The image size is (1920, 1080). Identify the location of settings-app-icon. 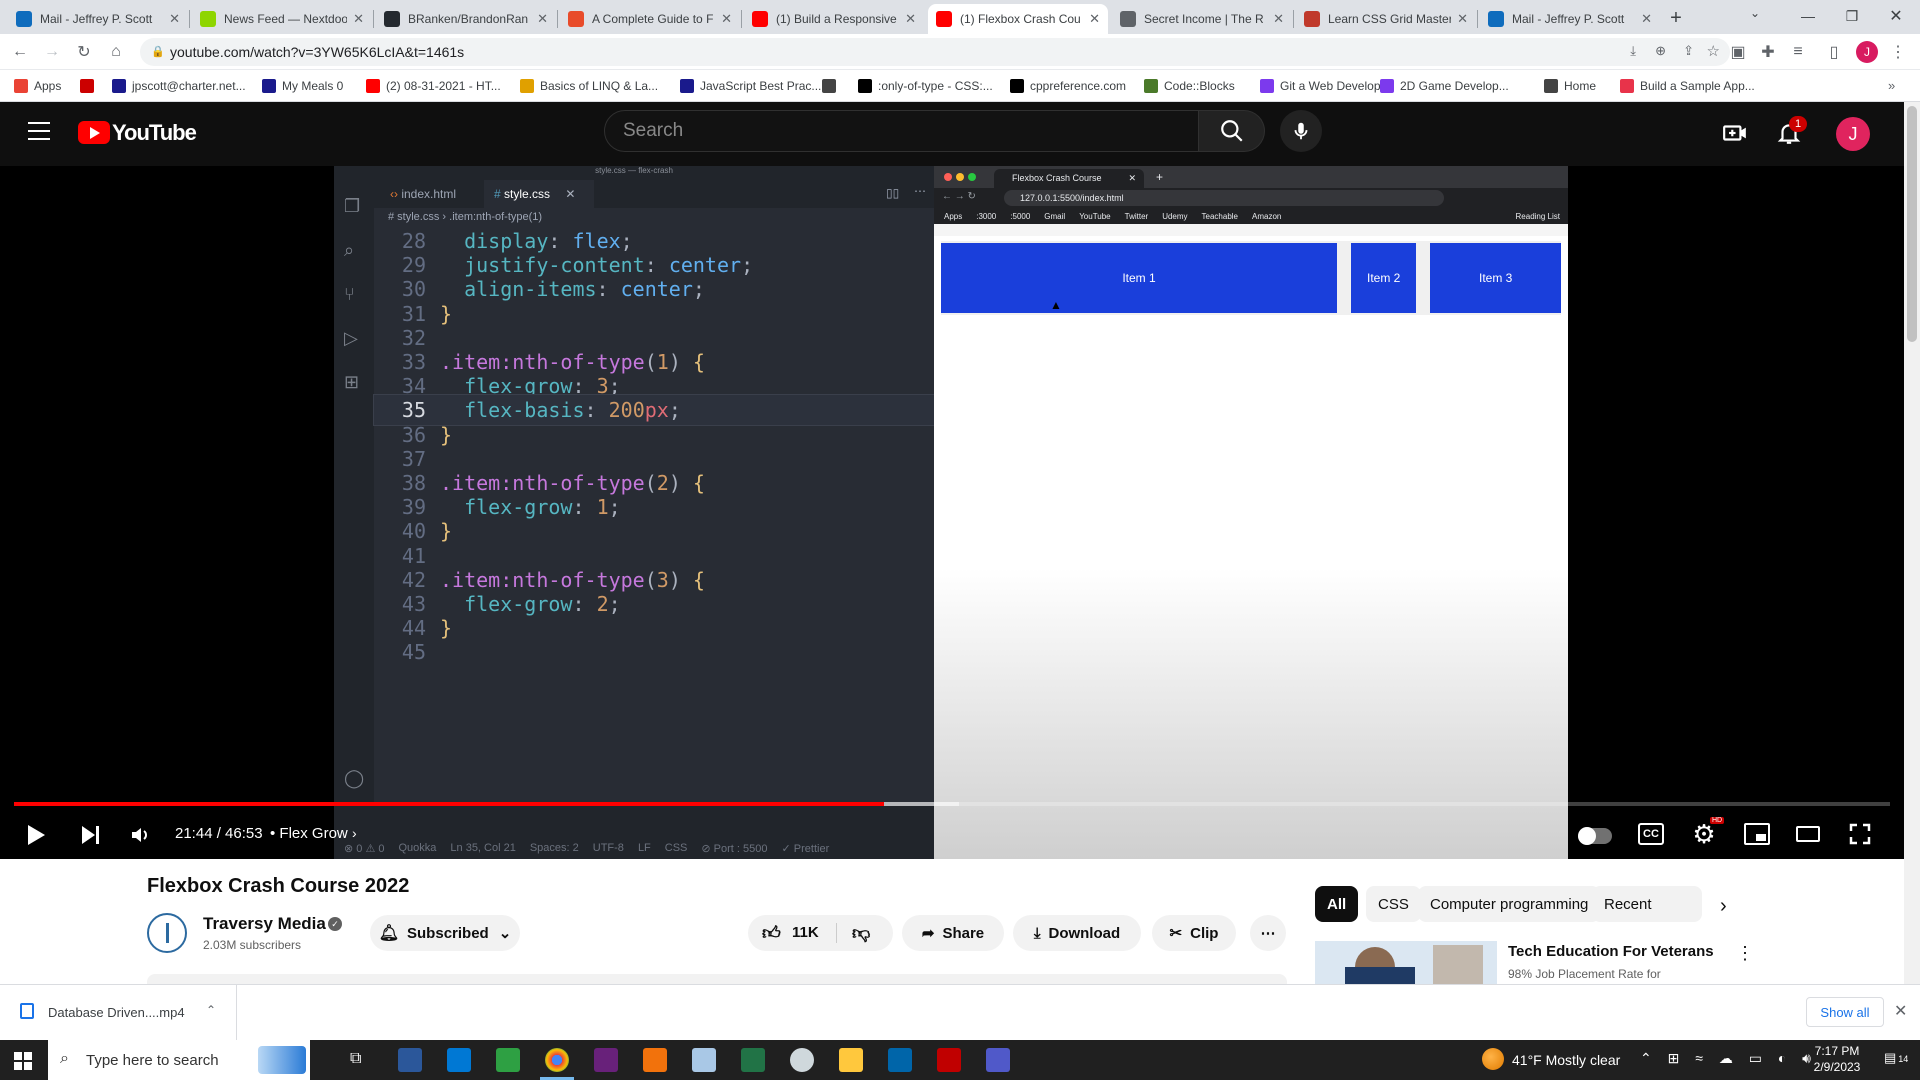
(802, 1060).